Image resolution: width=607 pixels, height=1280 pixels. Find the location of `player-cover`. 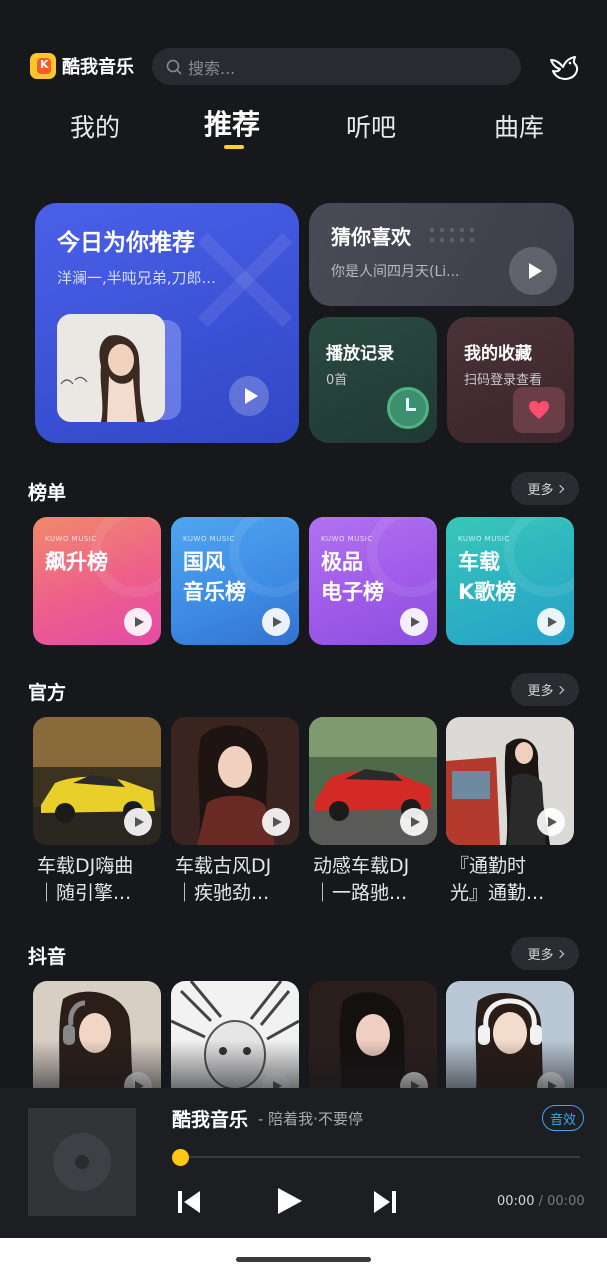

player-cover is located at coordinates (82, 1162).